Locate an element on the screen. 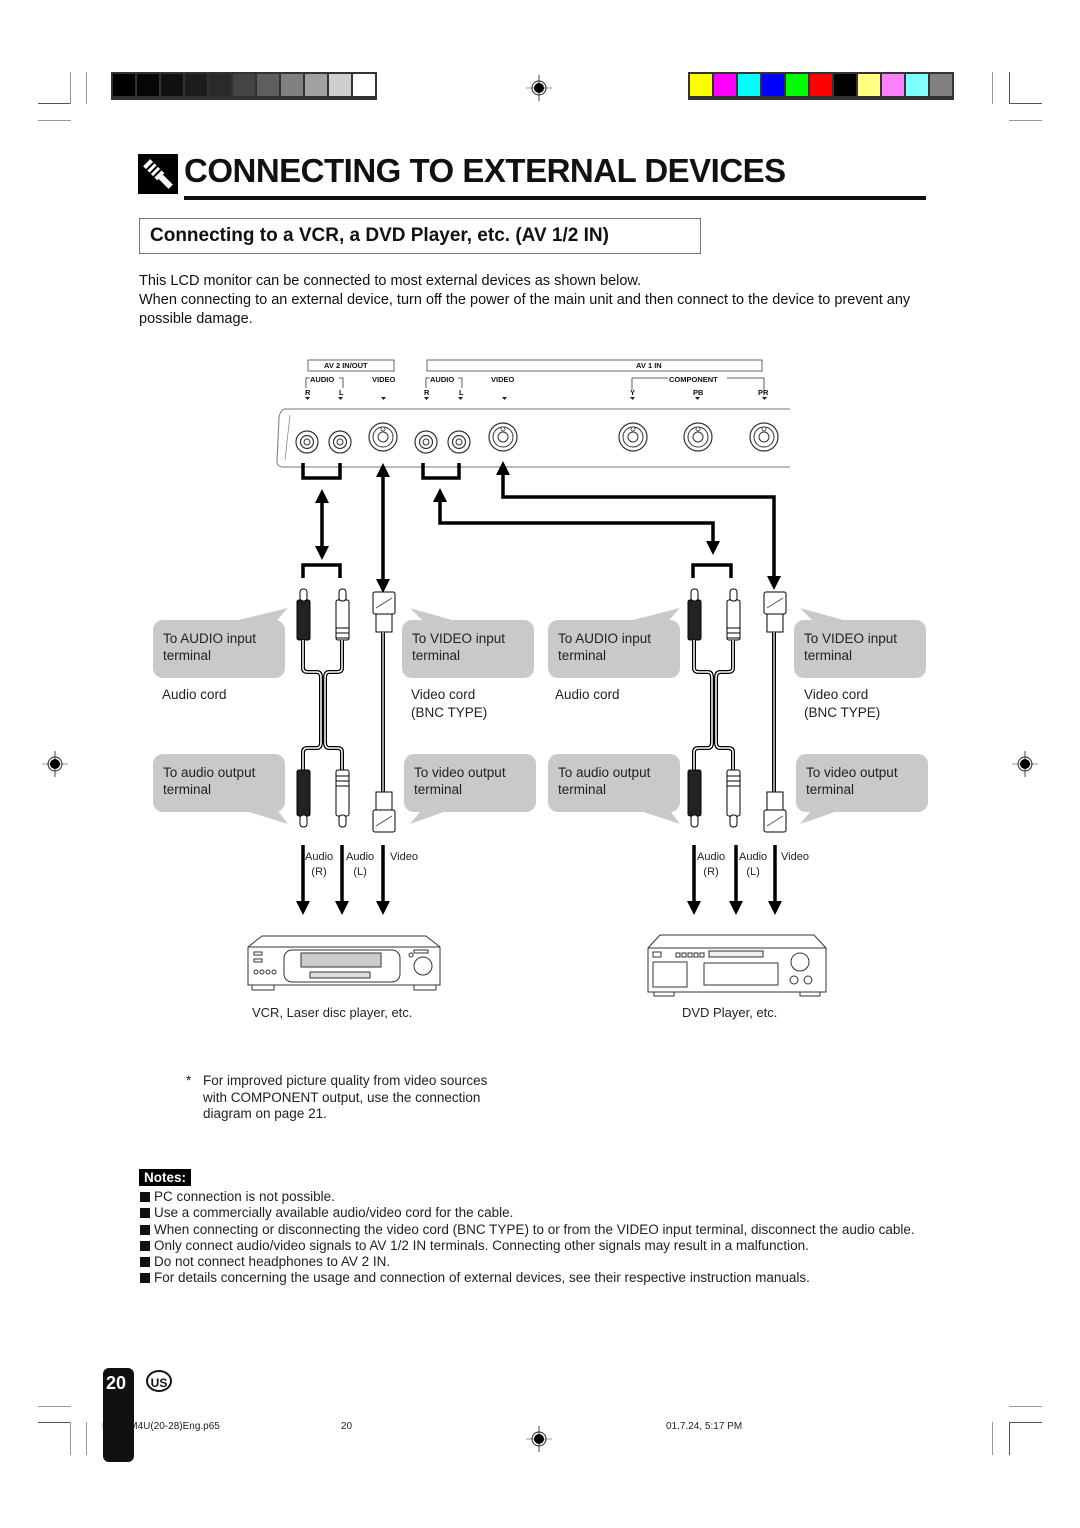 Image resolution: width=1080 pixels, height=1528 pixels. connector-plug-icon is located at coordinates (158, 174).